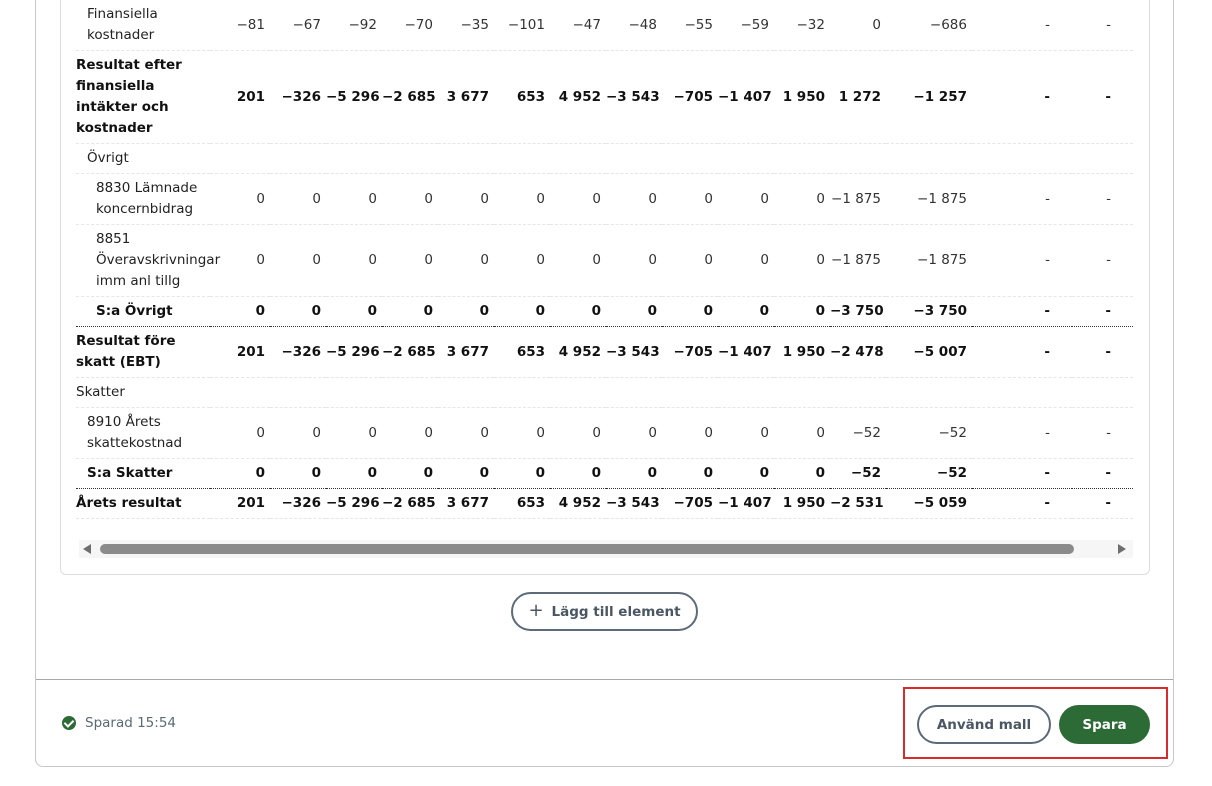 The width and height of the screenshot is (1212, 786). Describe the element at coordinates (634, 25) in the screenshot. I see `table-cell: −48` at that location.